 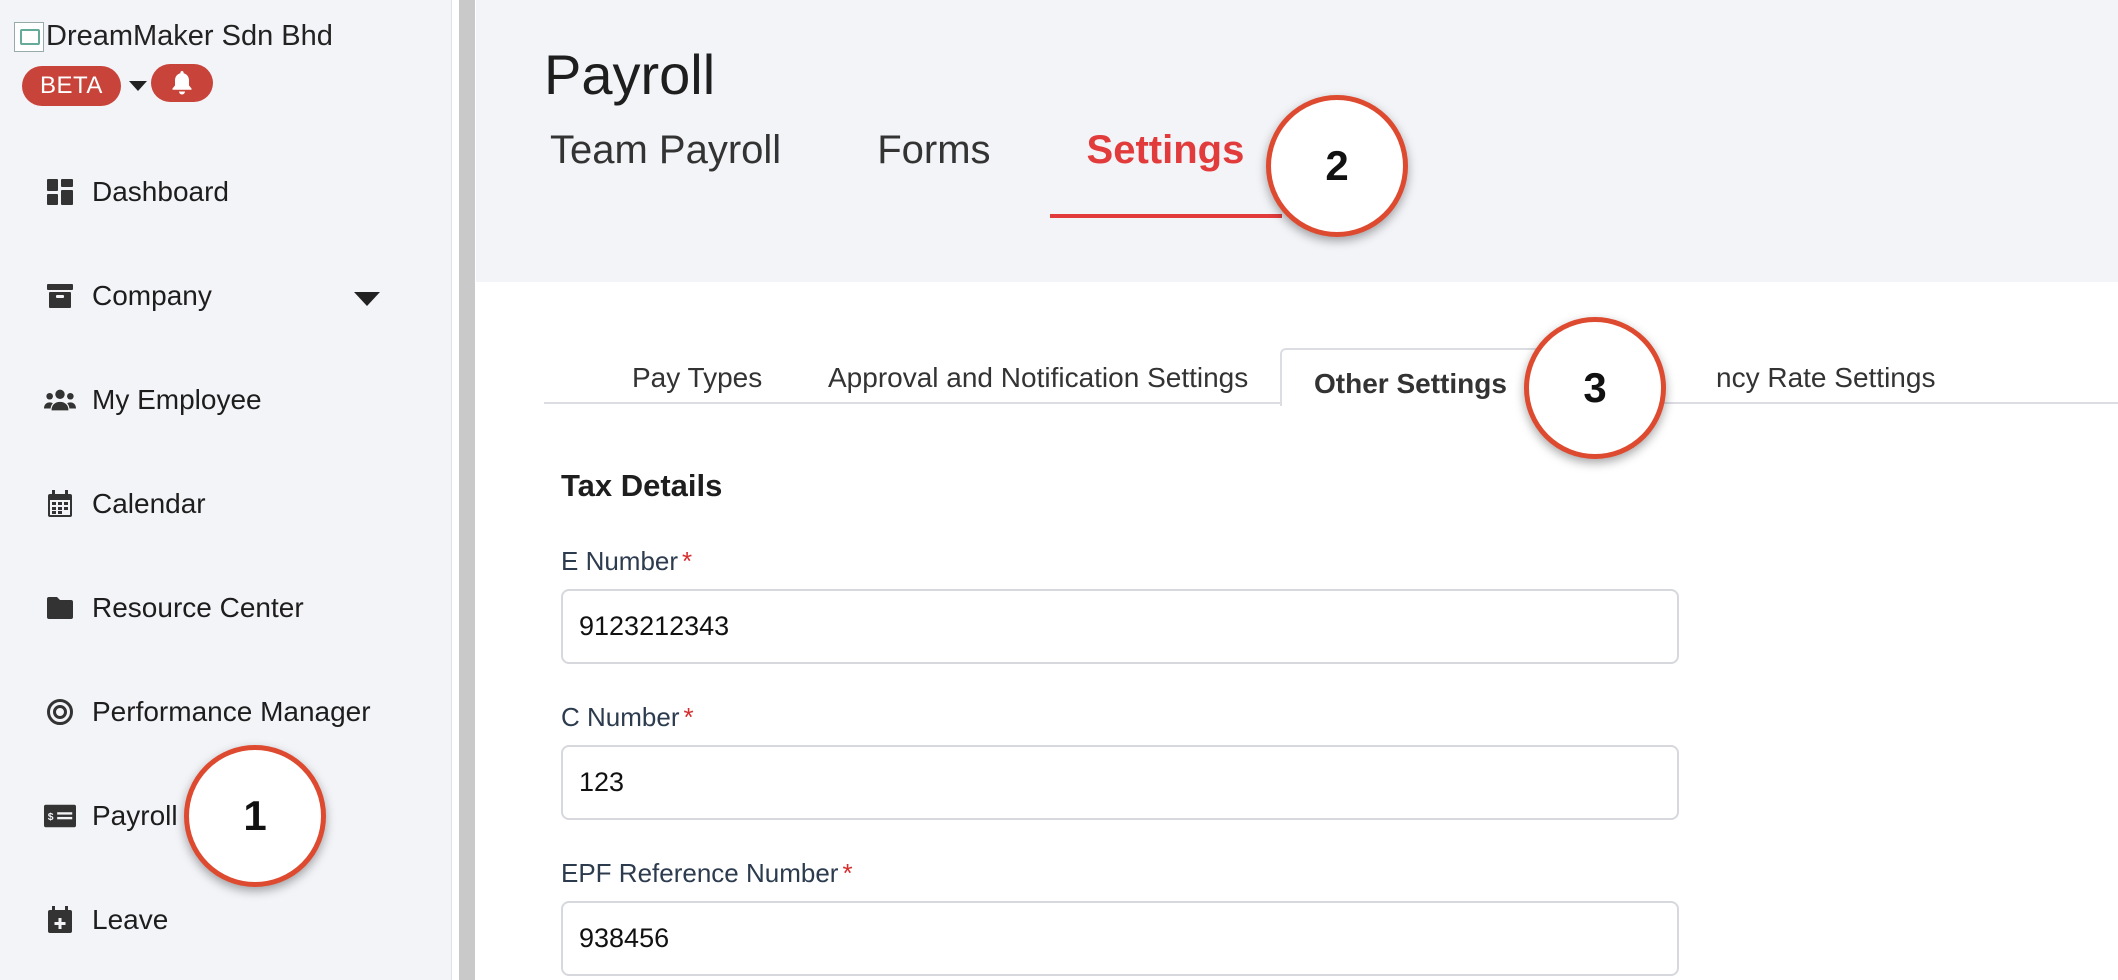 I want to click on sidebar-item-my-employee: My Employee, so click(x=226, y=400).